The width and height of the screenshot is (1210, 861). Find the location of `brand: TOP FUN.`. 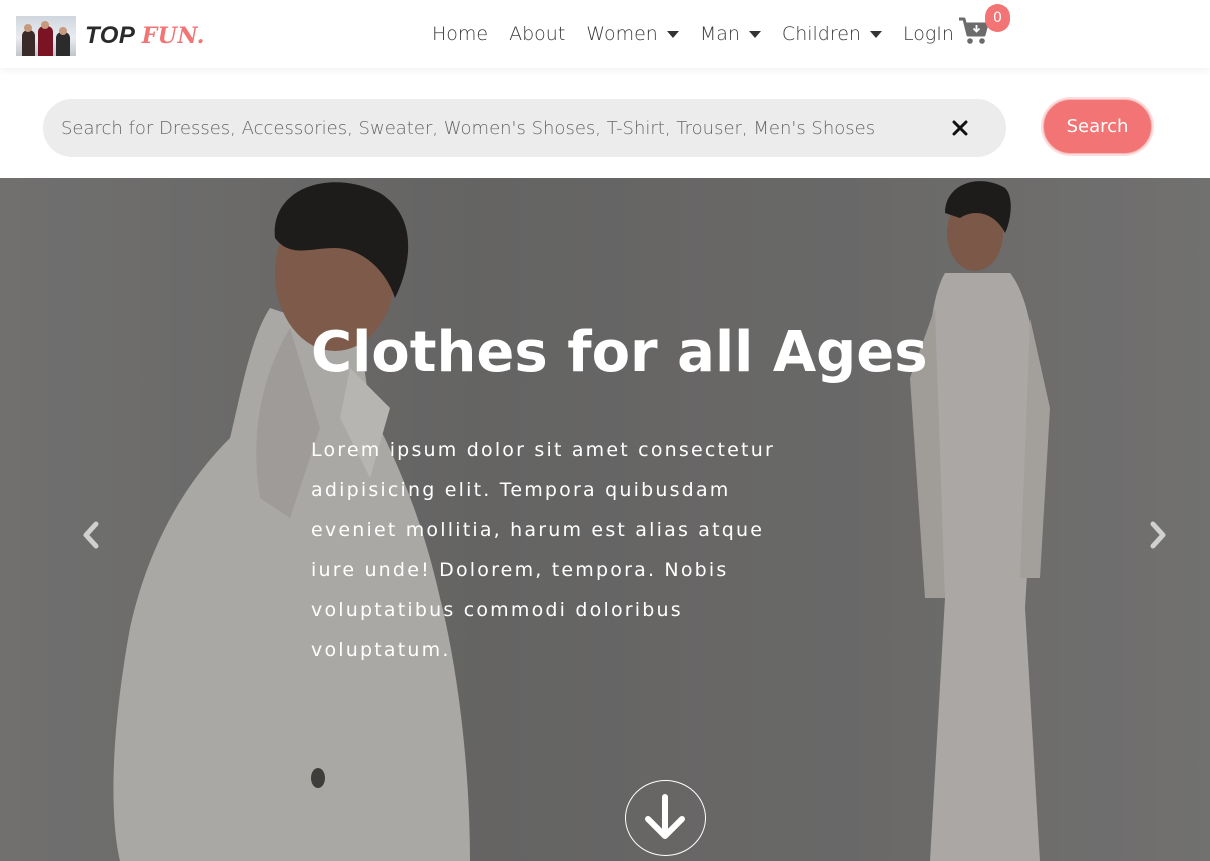

brand: TOP FUN. is located at coordinates (110, 36).